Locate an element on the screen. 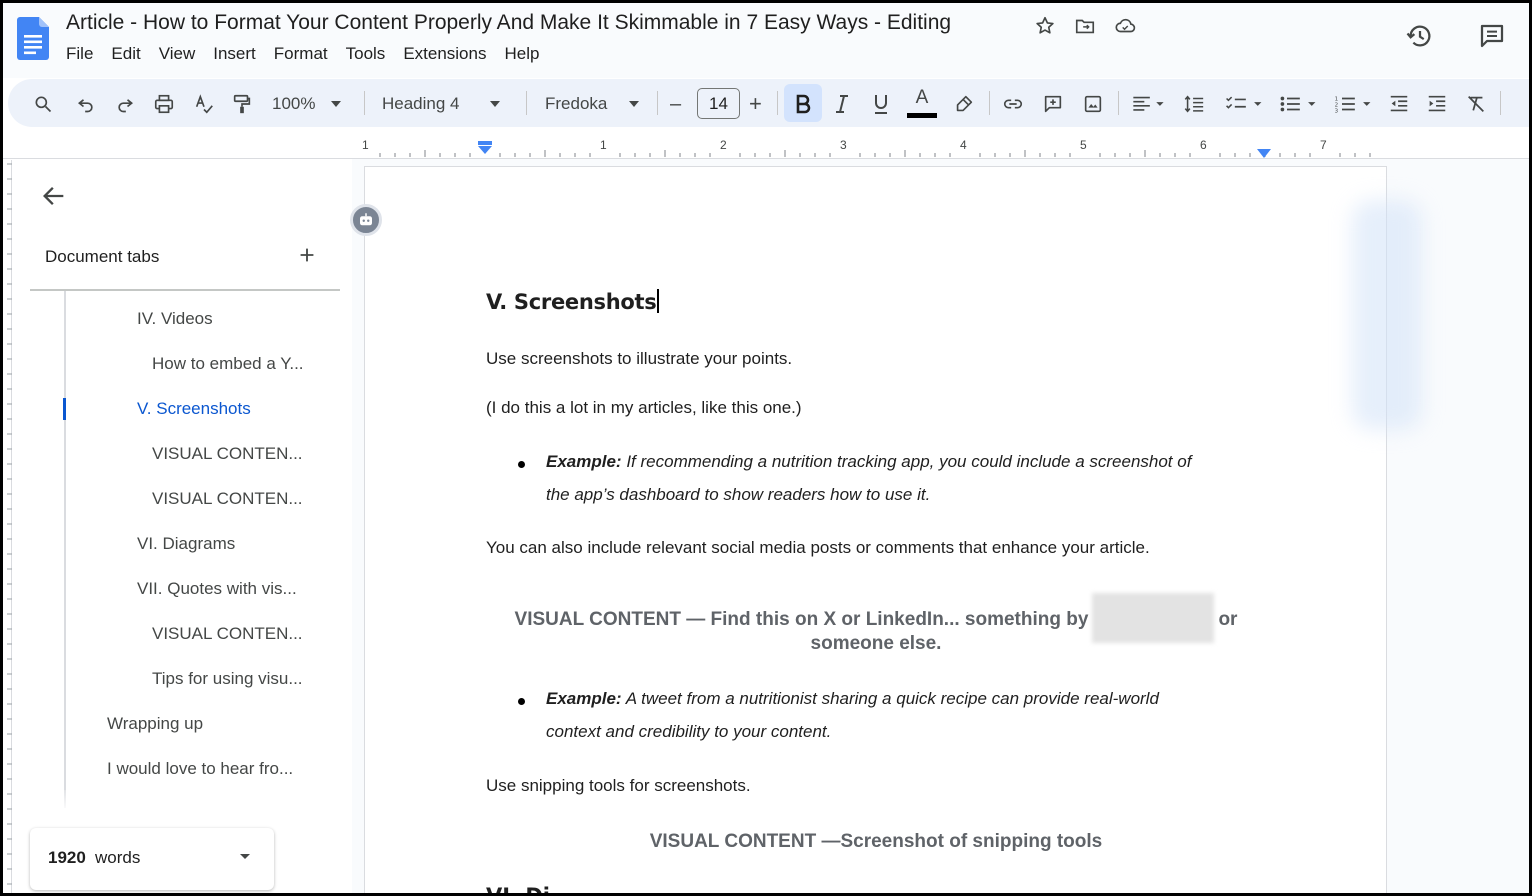 This screenshot has width=1532, height=896. text-color-button: A is located at coordinates (922, 103).